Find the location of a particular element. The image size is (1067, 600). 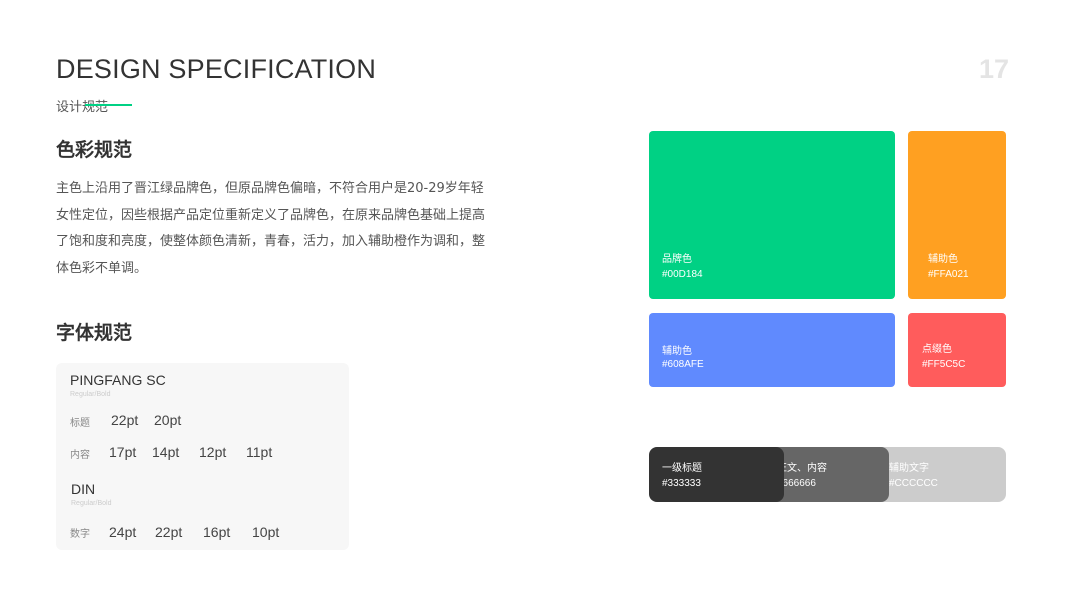

number-size-value: 16pt is located at coordinates (217, 532).